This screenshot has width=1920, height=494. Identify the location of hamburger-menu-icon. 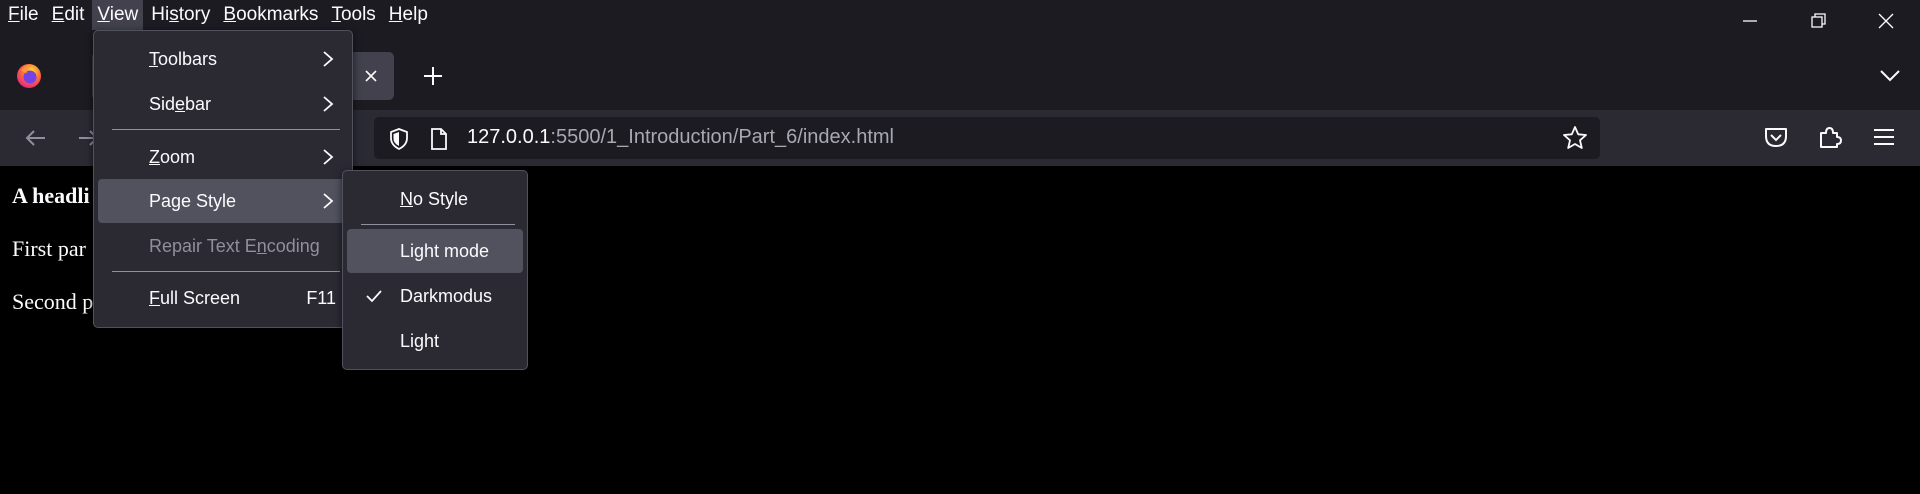
(1884, 137).